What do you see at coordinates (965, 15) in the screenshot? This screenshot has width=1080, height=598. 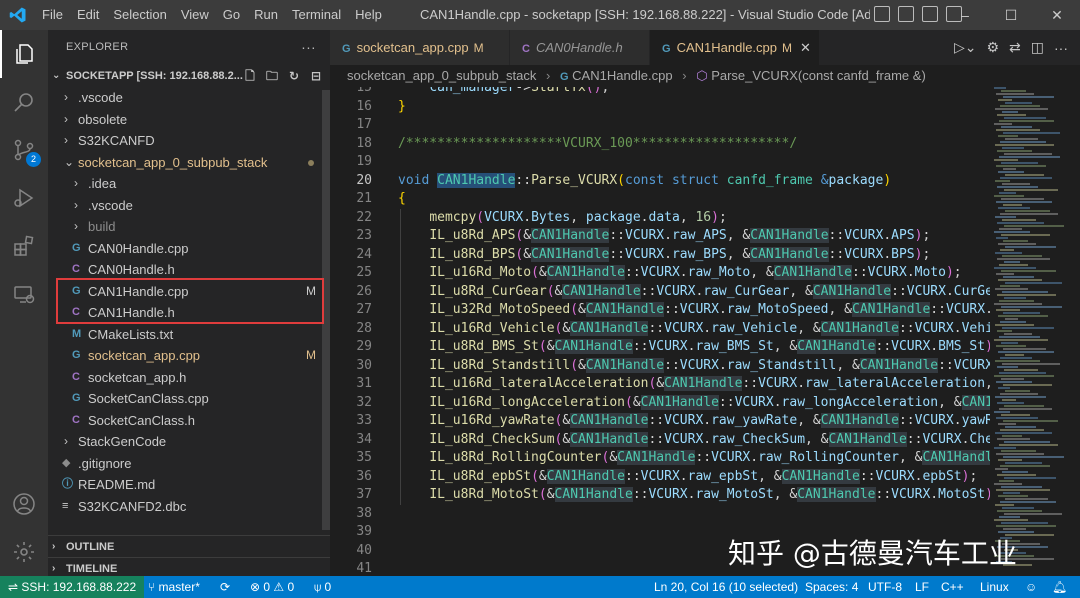 I see `minimize-button: –` at bounding box center [965, 15].